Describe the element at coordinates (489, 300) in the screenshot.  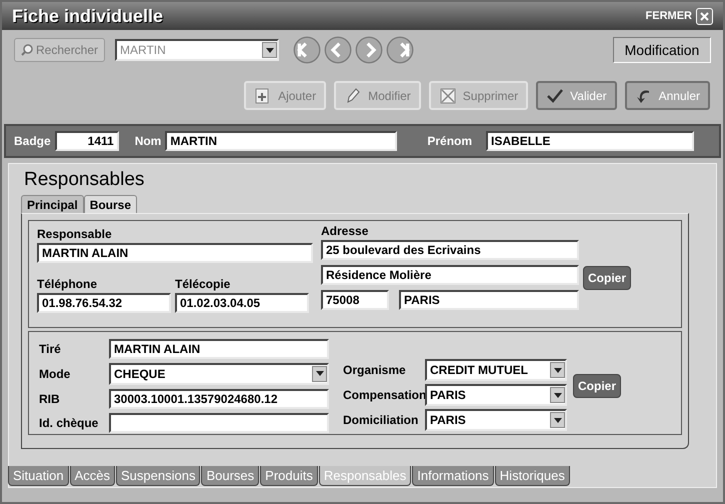
I see `city-field: PARIS` at that location.